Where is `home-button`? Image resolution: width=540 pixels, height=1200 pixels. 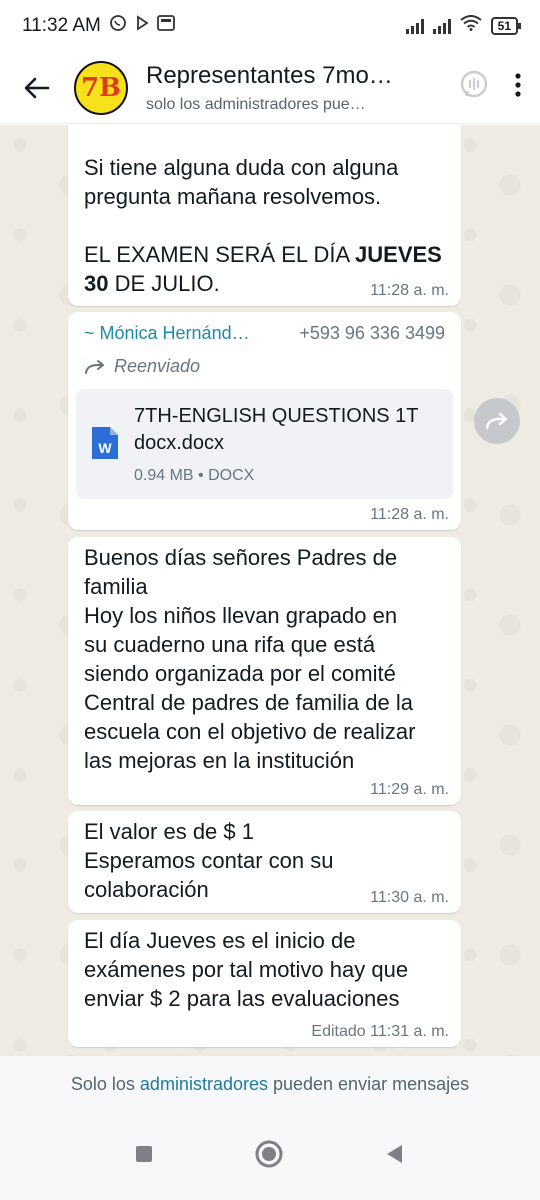 home-button is located at coordinates (269, 1156).